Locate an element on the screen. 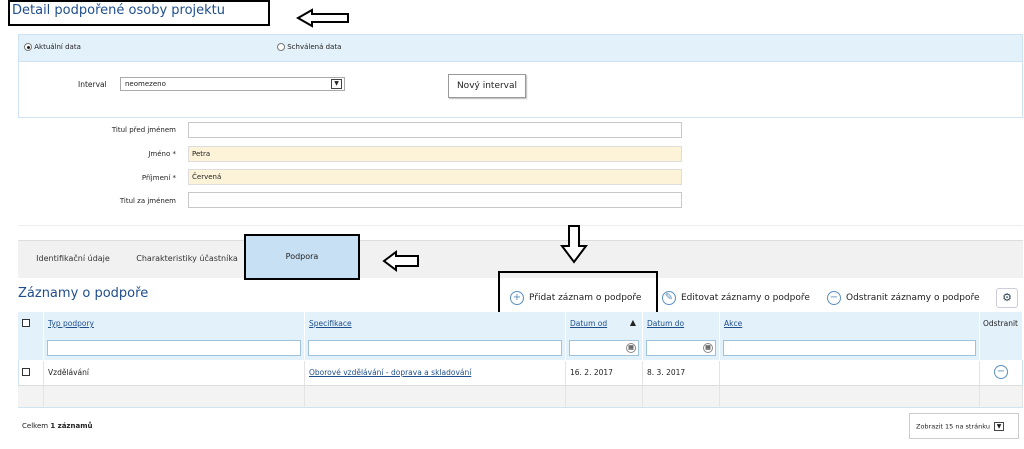  filter-action-input is located at coordinates (849, 348).